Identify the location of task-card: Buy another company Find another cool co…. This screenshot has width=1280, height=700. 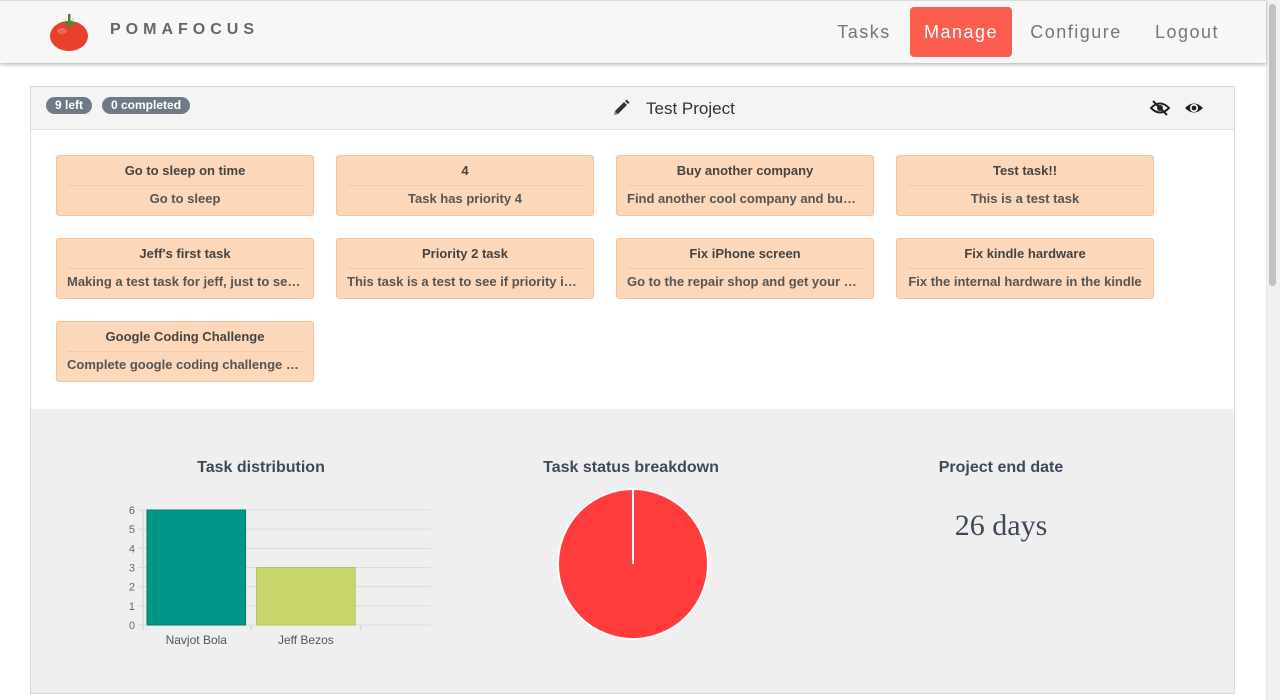
(745, 185).